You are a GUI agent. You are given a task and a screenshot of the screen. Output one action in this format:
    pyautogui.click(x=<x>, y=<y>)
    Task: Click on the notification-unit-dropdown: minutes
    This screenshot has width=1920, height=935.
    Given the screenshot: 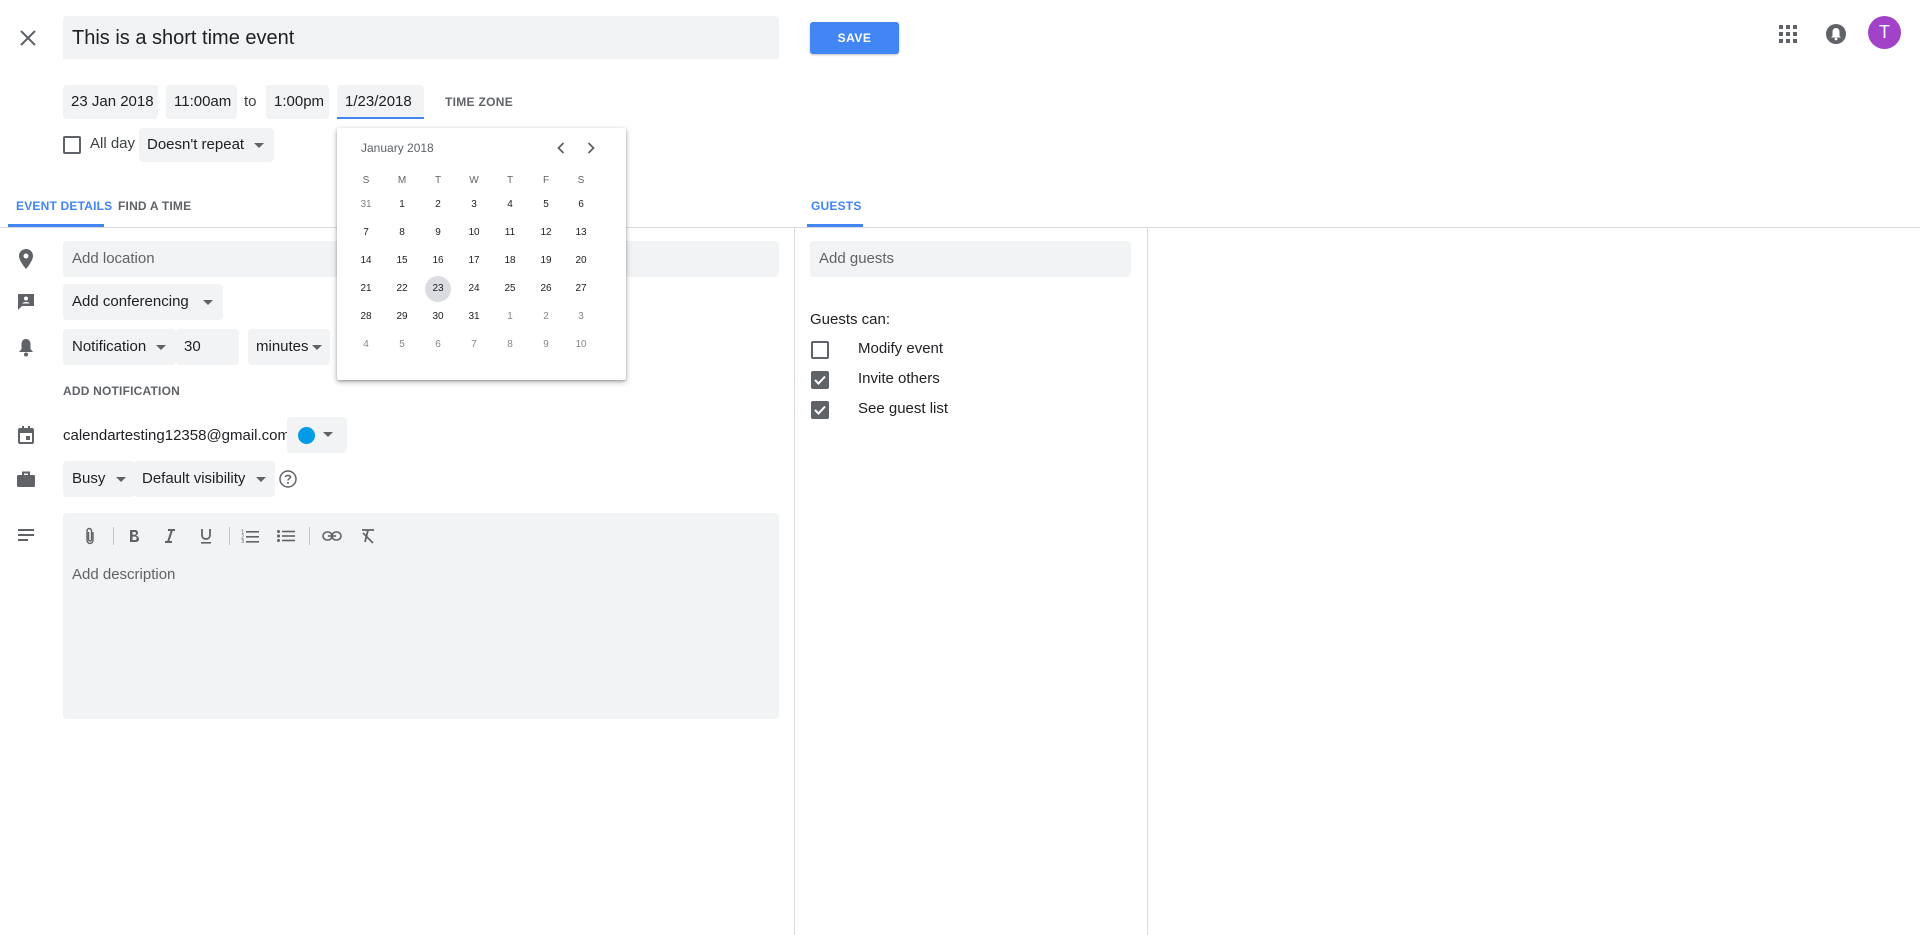 What is the action you would take?
    pyautogui.click(x=289, y=347)
    